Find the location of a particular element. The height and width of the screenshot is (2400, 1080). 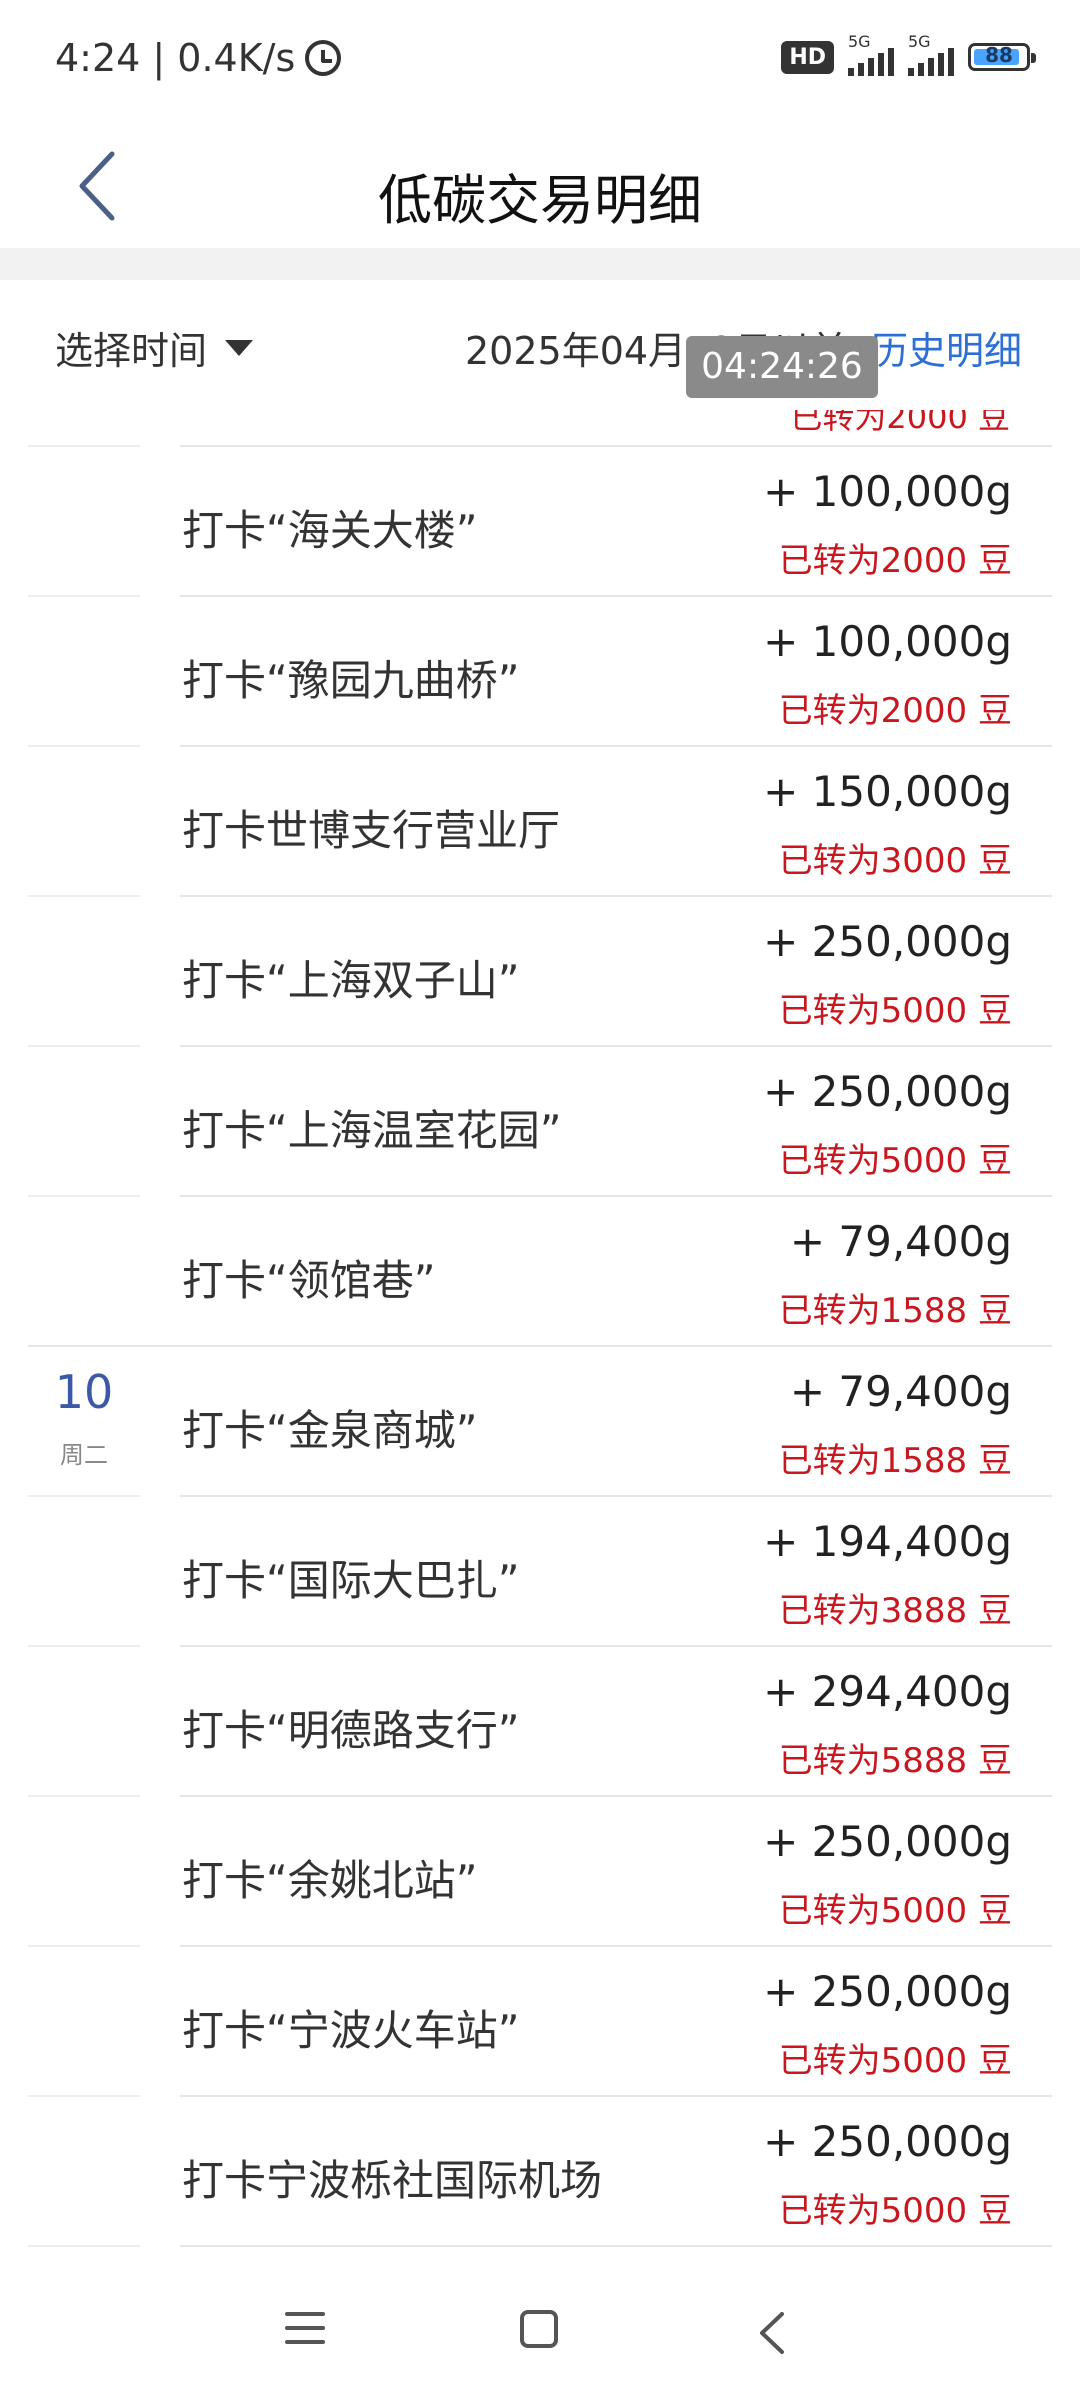

alarm-icon is located at coordinates (323, 58).